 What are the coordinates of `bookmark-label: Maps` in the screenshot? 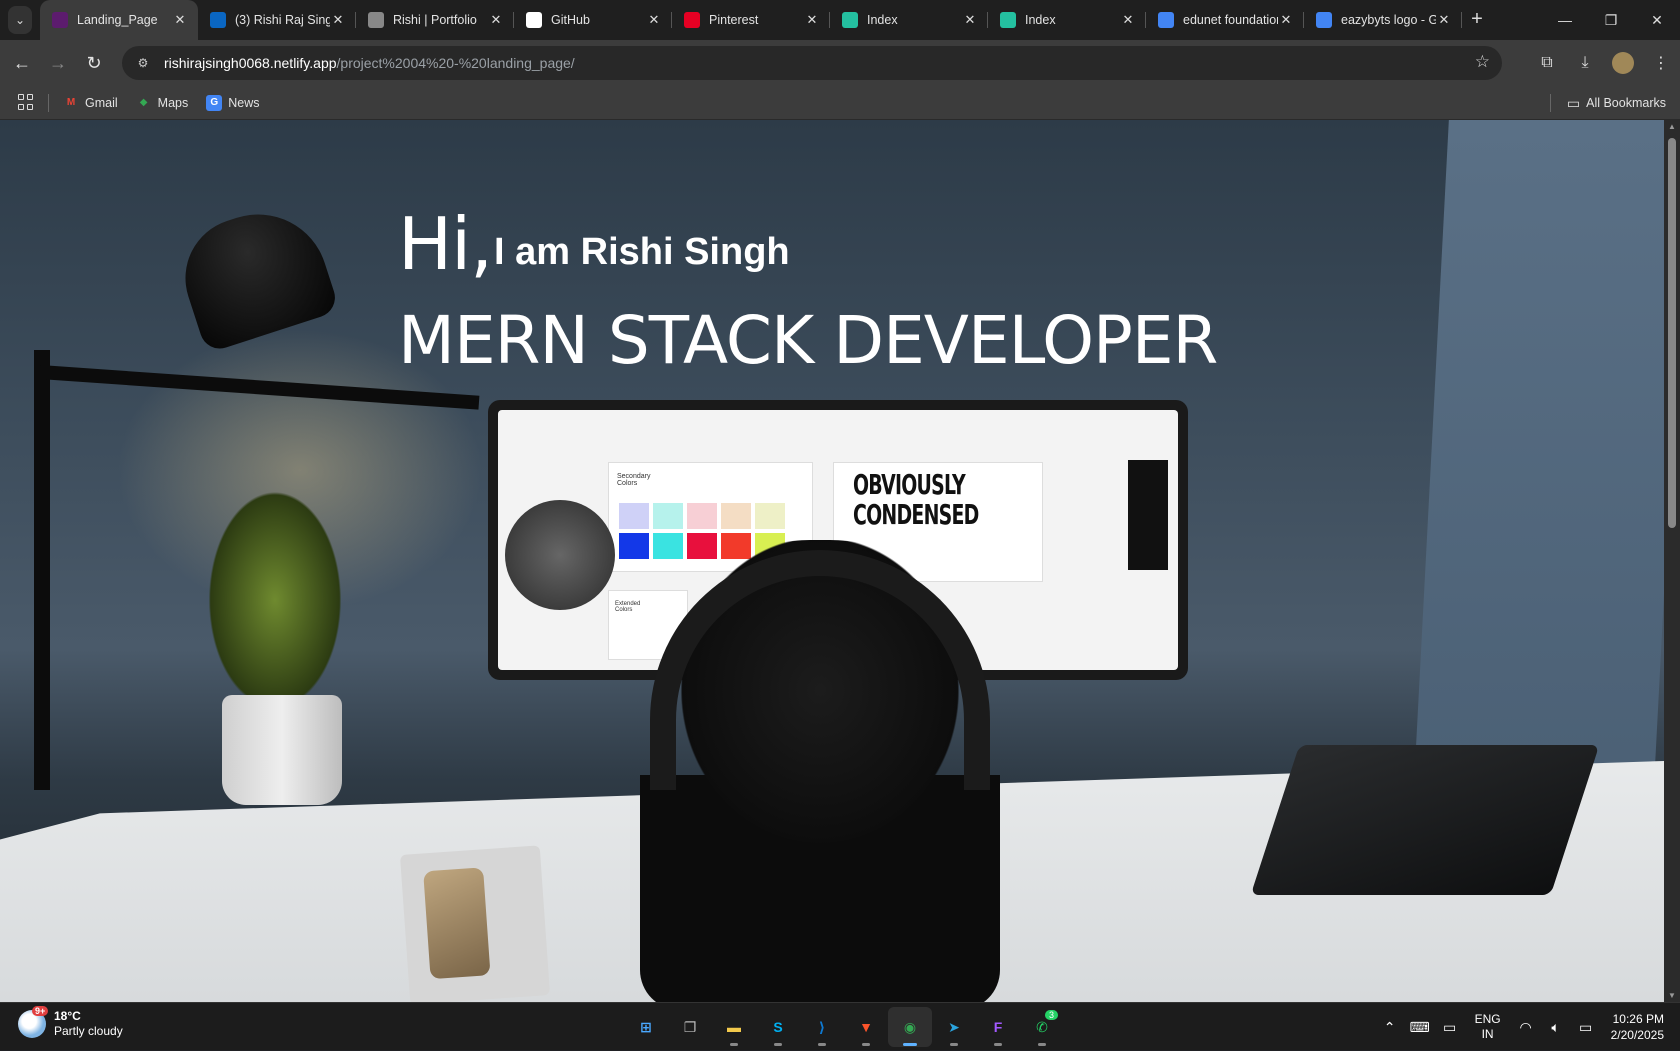 It's located at (173, 102).